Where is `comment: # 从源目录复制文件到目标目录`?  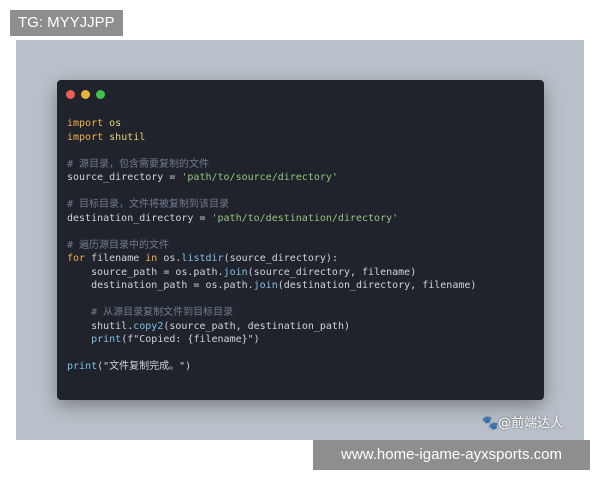
comment: # 从源目录复制文件到目标目录 is located at coordinates (150, 312).